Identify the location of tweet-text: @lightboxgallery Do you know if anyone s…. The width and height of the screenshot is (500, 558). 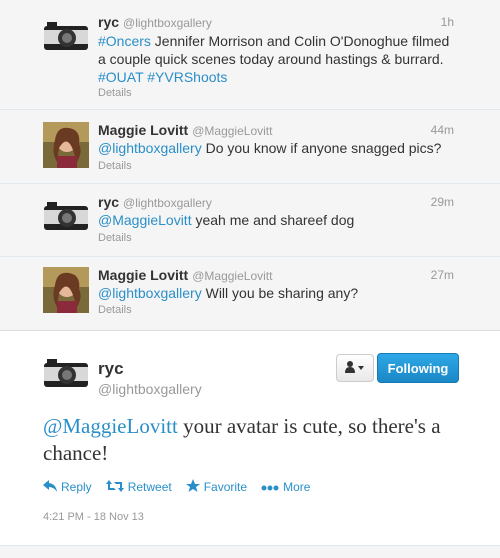
(270, 148).